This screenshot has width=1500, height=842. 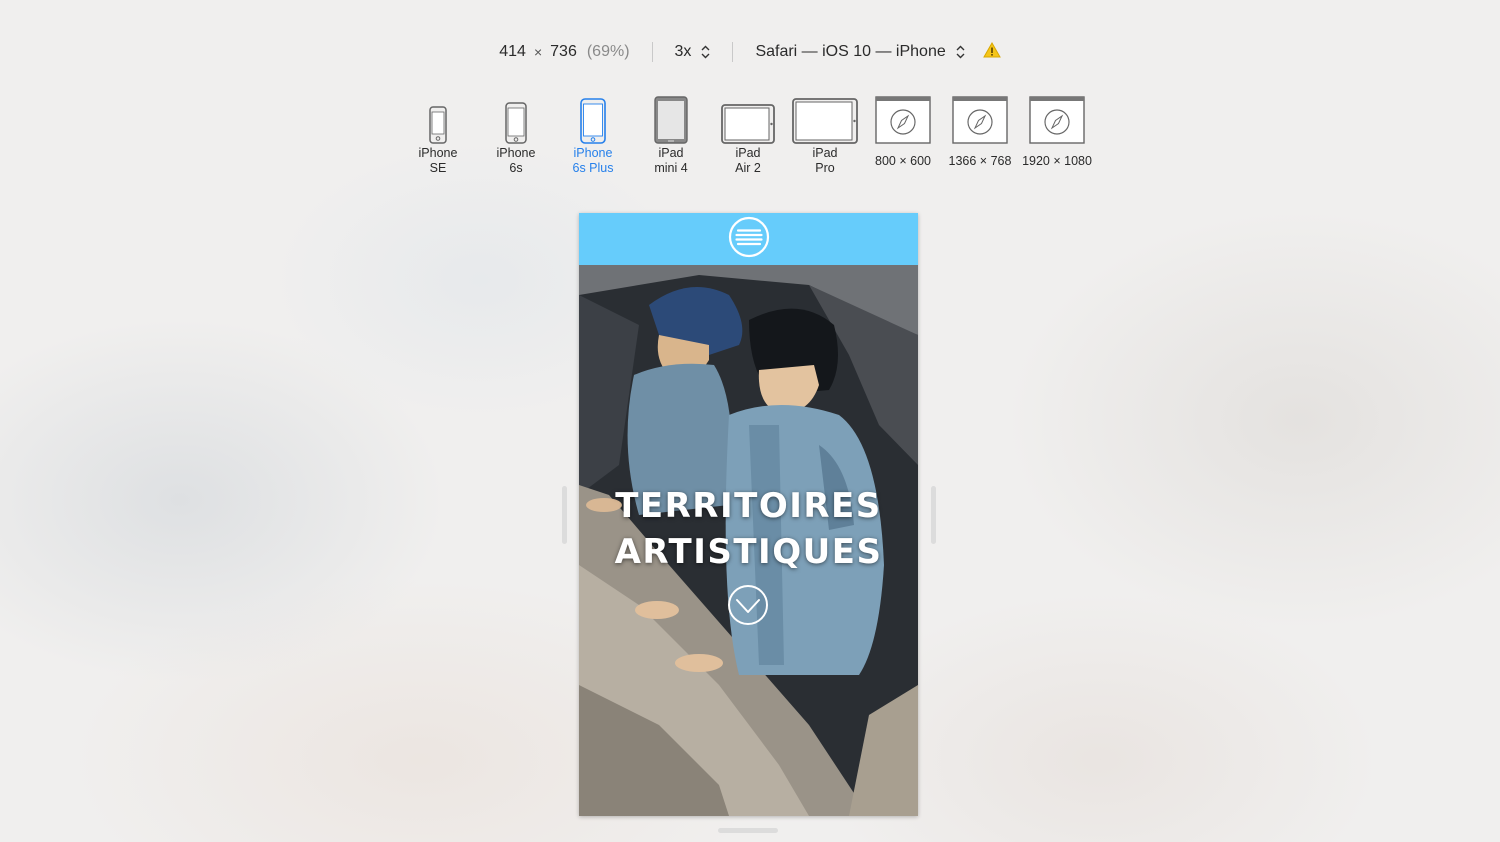 I want to click on device-ipad-air-2: iPad Air 2, so click(x=748, y=134).